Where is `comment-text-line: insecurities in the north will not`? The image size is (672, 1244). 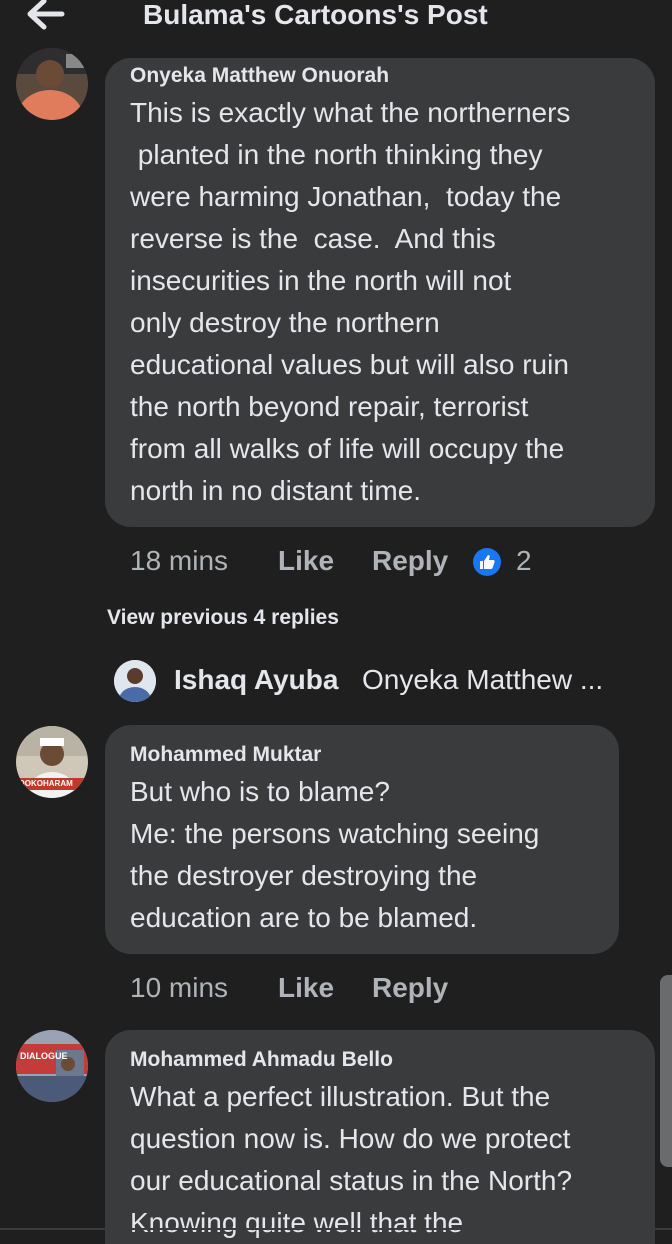 comment-text-line: insecurities in the north will not is located at coordinates (321, 280).